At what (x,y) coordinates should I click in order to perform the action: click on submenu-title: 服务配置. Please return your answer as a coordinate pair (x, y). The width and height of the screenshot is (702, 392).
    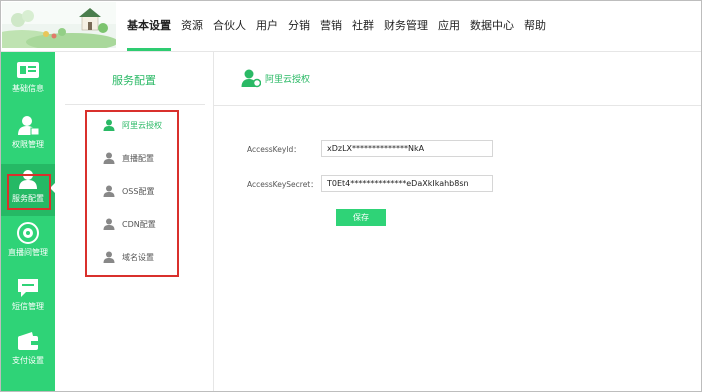
    Looking at the image, I should click on (134, 80).